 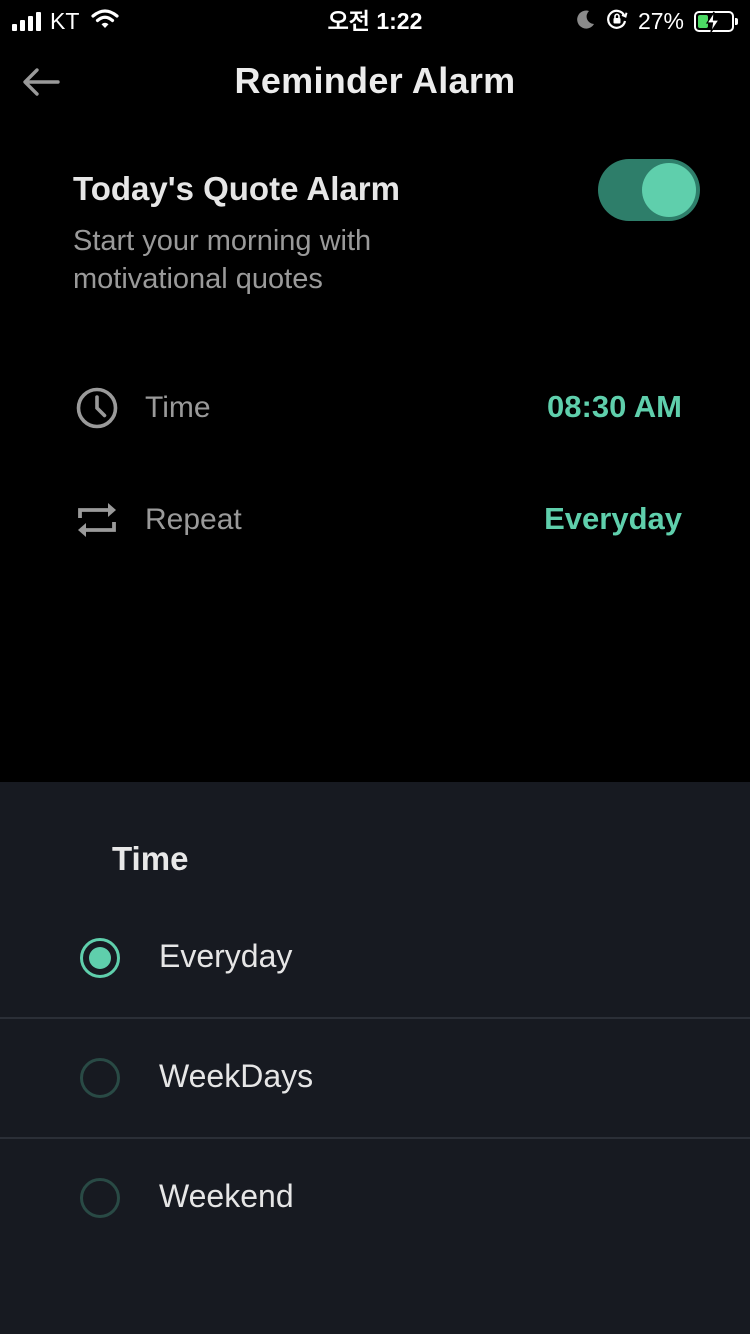 I want to click on option-weekend: Weekend, so click(x=375, y=1197).